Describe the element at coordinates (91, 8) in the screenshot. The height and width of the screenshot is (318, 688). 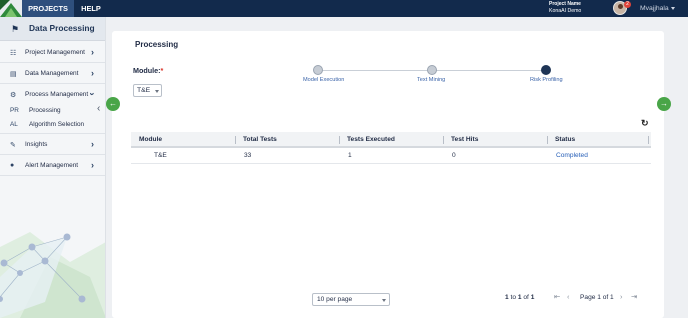
I see `tab-help: HELP` at that location.